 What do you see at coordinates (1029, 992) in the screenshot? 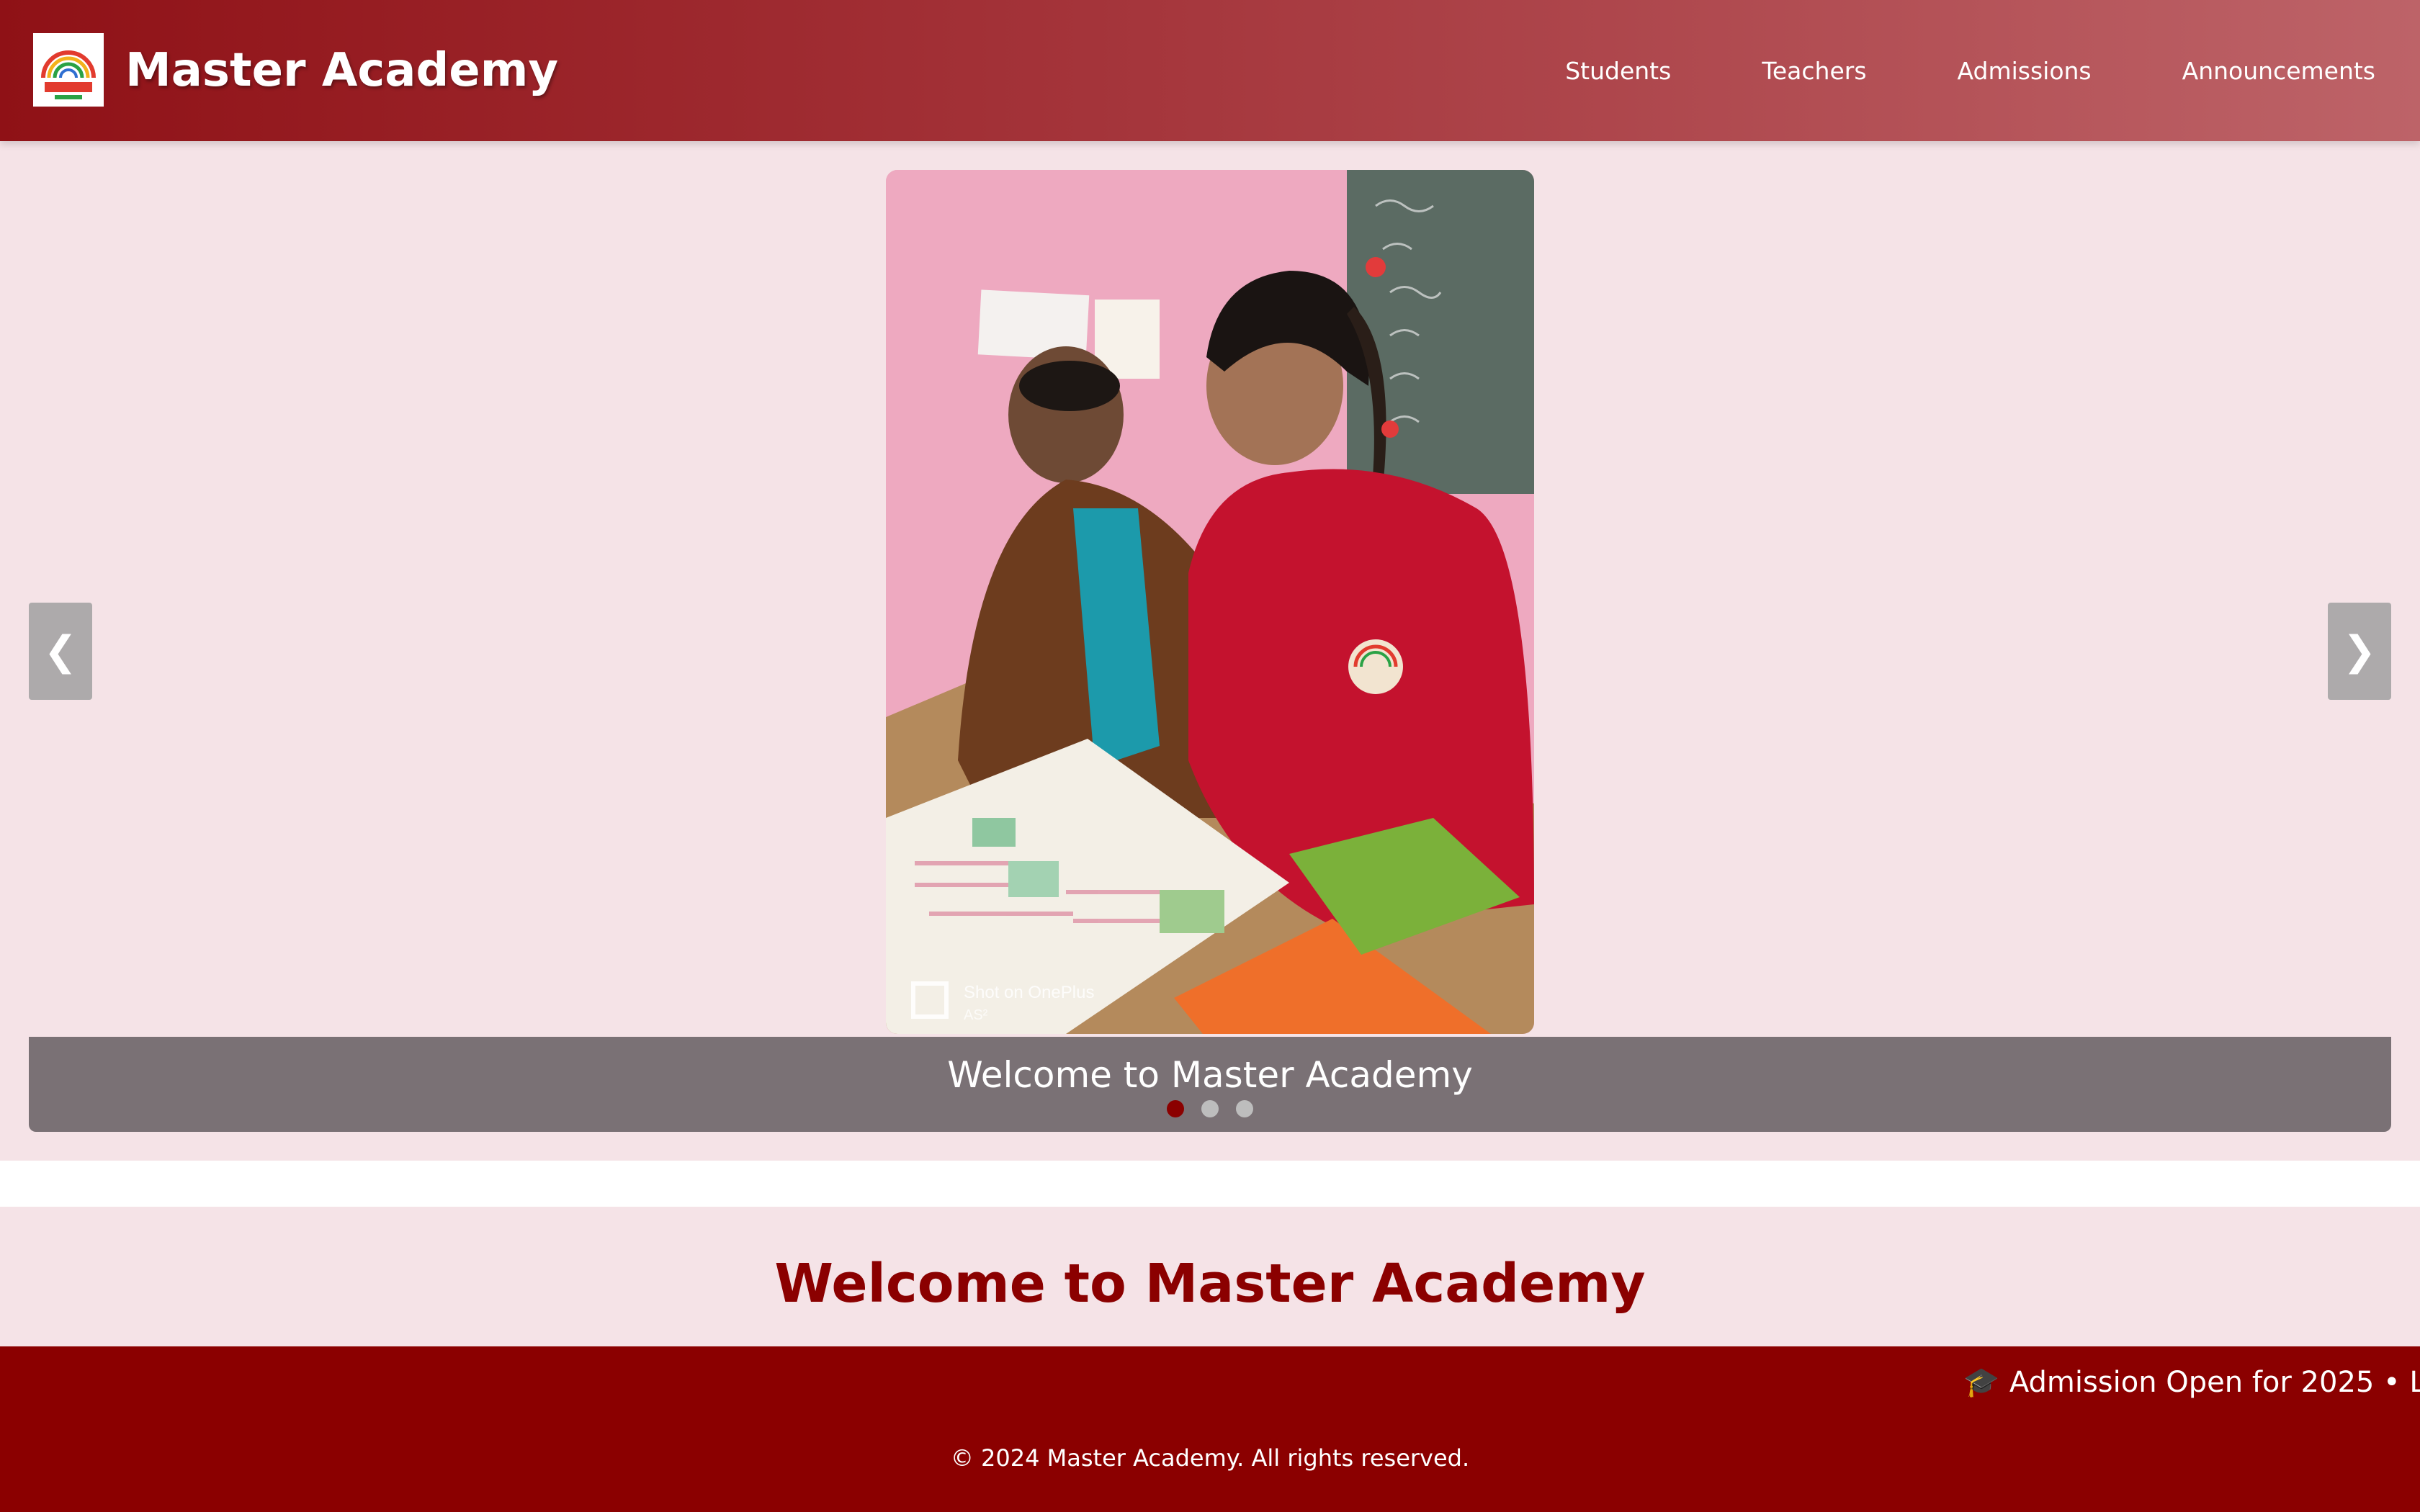
I see `watermark-text: Shot on OnePlus` at bounding box center [1029, 992].